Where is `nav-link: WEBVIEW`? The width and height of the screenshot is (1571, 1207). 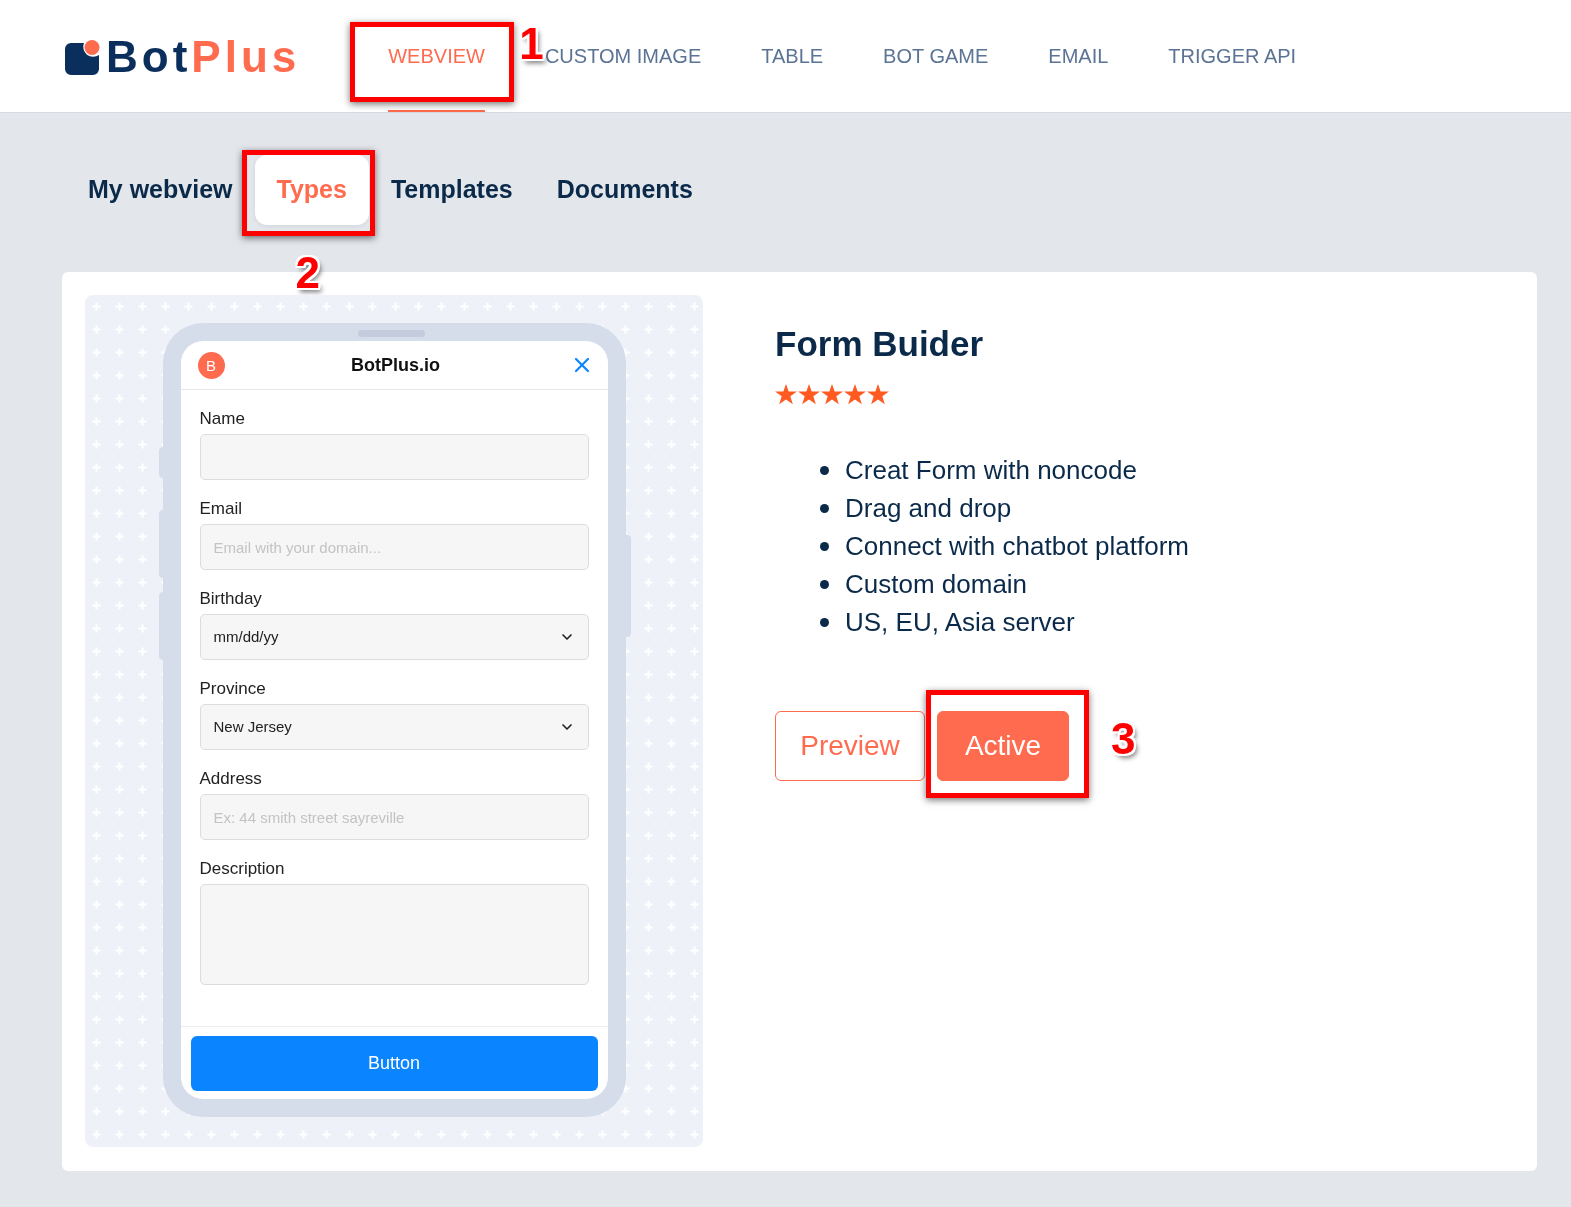
nav-link: WEBVIEW is located at coordinates (436, 56).